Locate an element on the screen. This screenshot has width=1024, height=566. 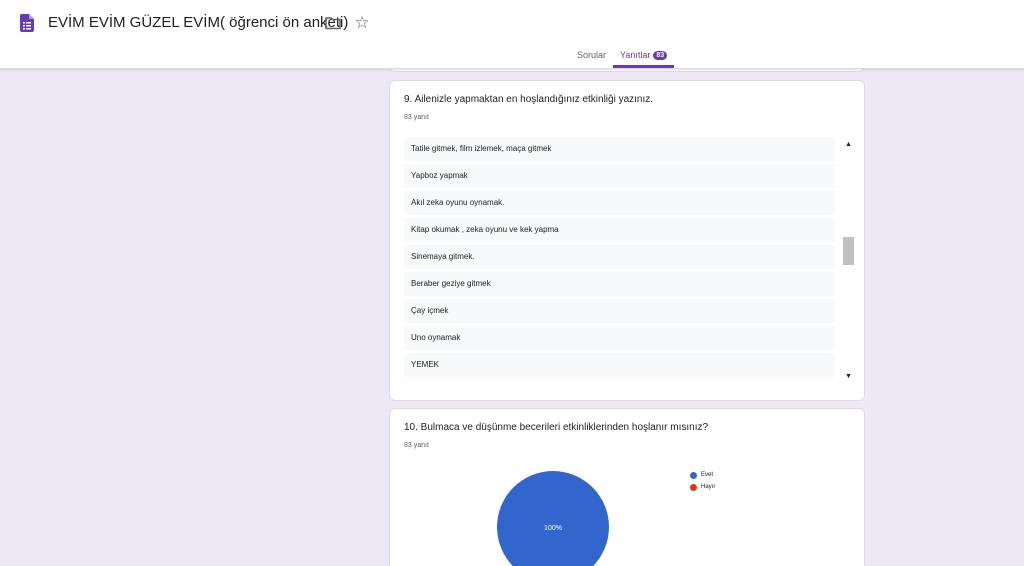
folder-icon is located at coordinates (333, 23).